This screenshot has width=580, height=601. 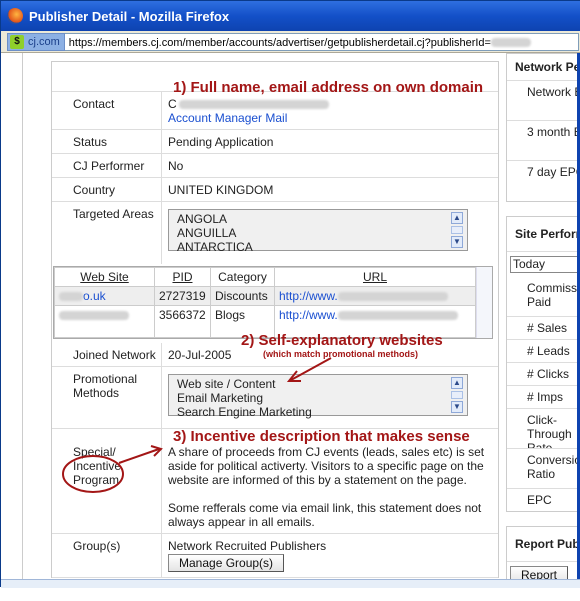 I want to click on report-publisher-panel: Report Publisher Report, so click(x=542, y=556).